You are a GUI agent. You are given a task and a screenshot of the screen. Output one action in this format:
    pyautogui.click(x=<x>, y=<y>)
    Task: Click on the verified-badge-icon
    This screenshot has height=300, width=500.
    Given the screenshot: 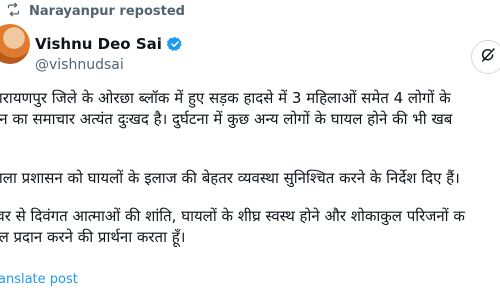 What is the action you would take?
    pyautogui.click(x=174, y=44)
    